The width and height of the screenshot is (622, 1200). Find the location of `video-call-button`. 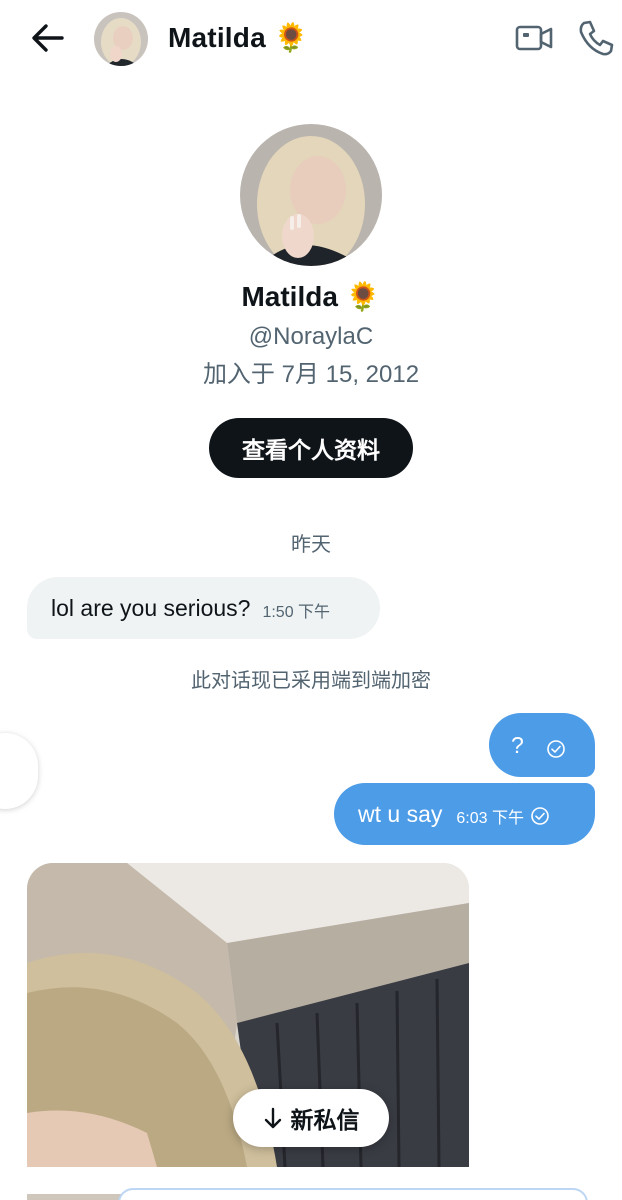

video-call-button is located at coordinates (534, 38).